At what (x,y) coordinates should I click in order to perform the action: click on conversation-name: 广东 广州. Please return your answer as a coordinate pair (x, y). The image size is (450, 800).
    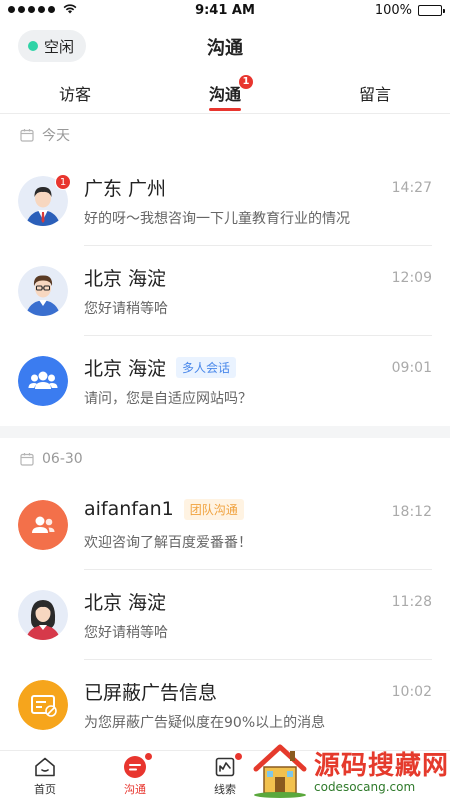
    Looking at the image, I should click on (125, 189).